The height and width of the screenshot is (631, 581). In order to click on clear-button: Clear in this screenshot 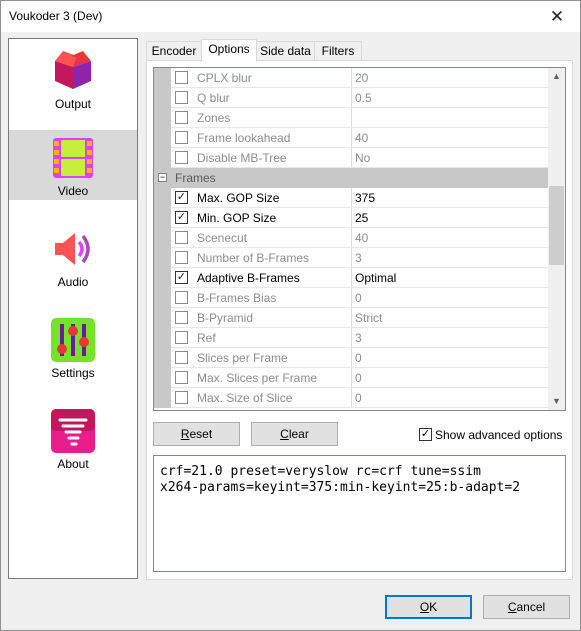, I will do `click(294, 434)`.